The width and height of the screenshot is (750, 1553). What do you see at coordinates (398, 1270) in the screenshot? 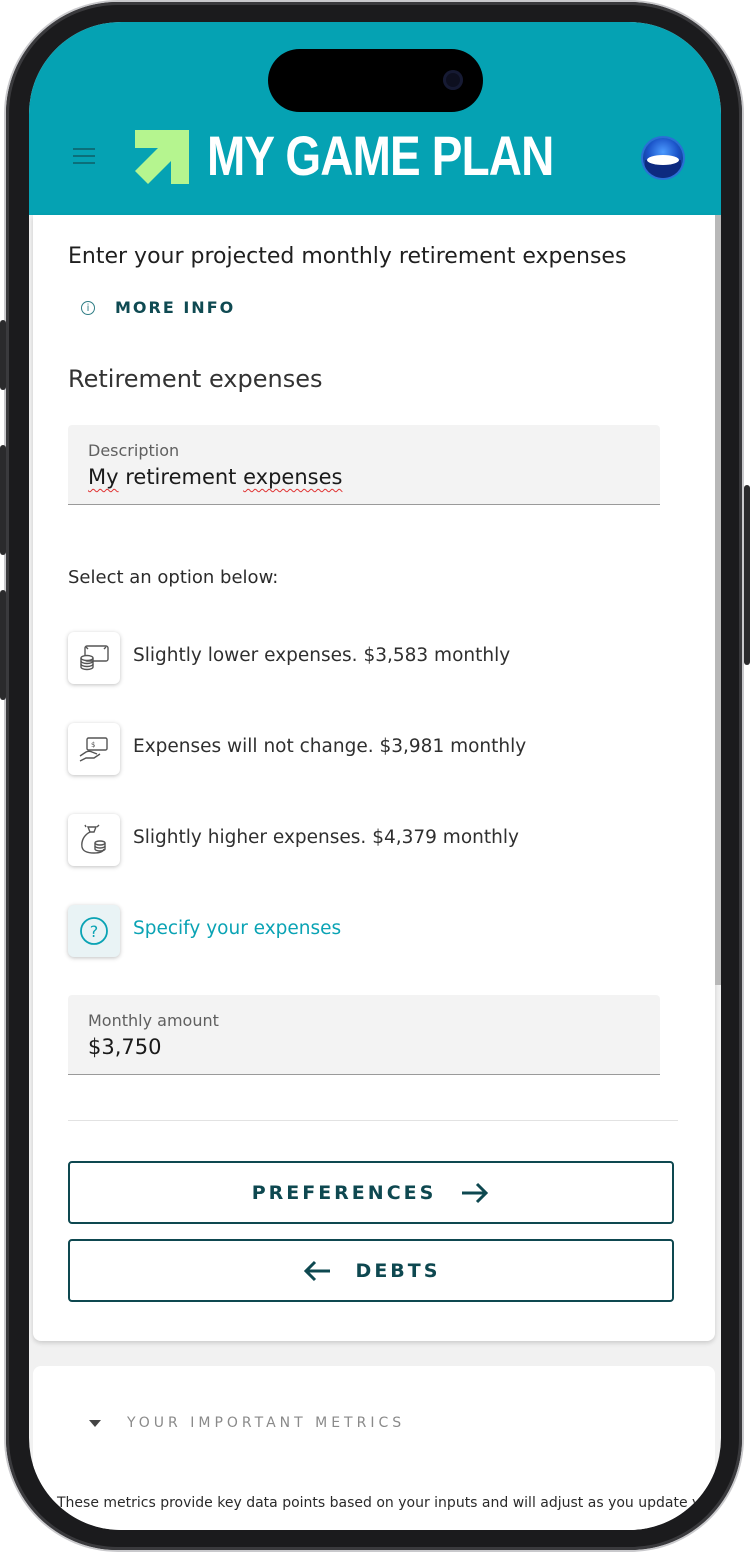
I see `debts-button-label: DEBTS` at bounding box center [398, 1270].